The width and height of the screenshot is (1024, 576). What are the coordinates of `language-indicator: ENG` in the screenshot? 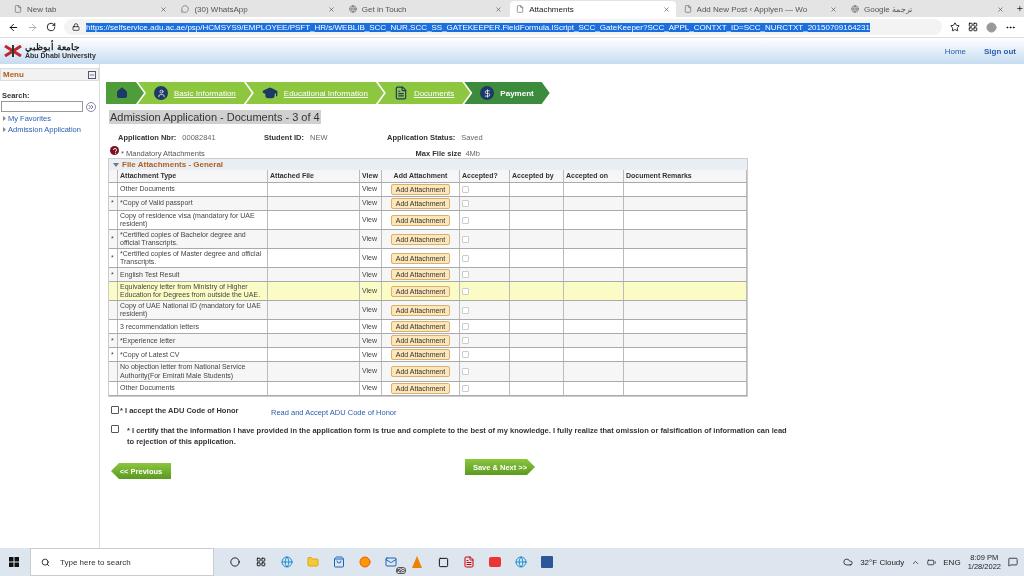 It's located at (952, 562).